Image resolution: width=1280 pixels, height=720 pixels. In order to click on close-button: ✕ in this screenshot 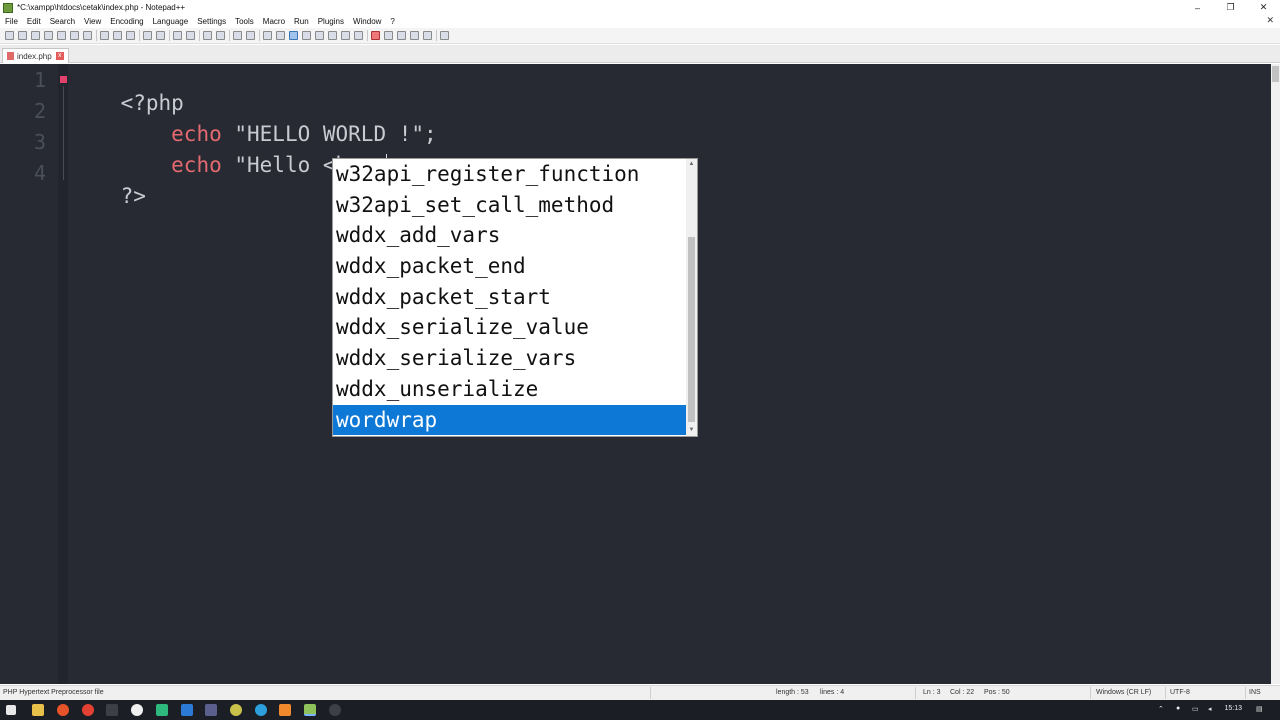, I will do `click(1263, 7)`.